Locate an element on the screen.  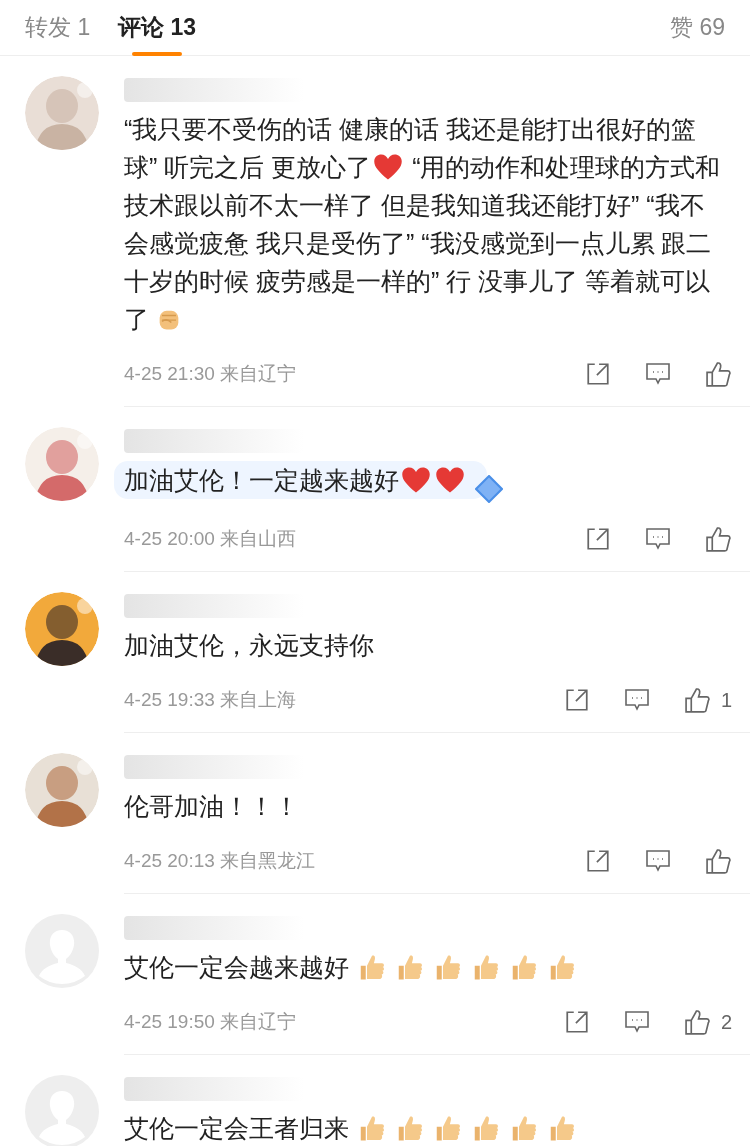
comment-meta: 4-25 19:50 来自辽宁 is located at coordinates (210, 1021).